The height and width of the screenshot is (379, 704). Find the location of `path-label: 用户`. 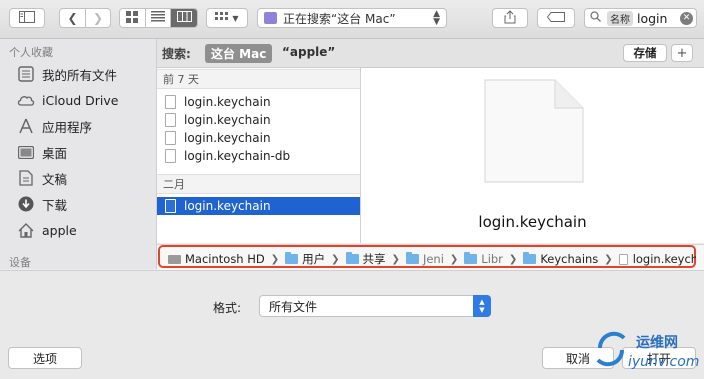

path-label: 用户 is located at coordinates (314, 259).